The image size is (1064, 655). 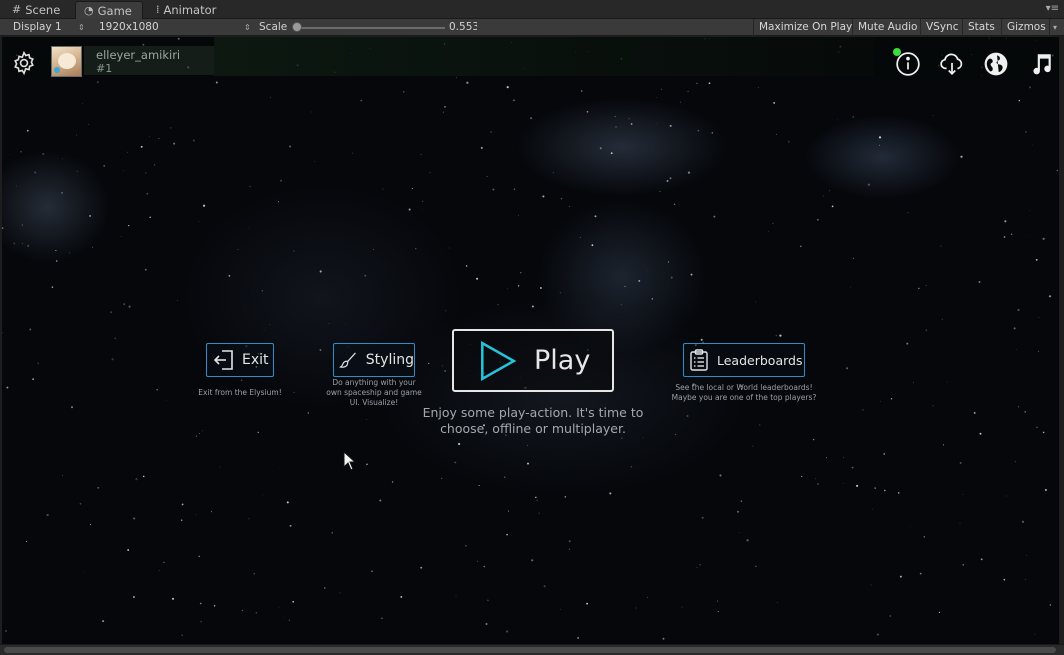 What do you see at coordinates (371, 28) in the screenshot?
I see `scale-slider-track` at bounding box center [371, 28].